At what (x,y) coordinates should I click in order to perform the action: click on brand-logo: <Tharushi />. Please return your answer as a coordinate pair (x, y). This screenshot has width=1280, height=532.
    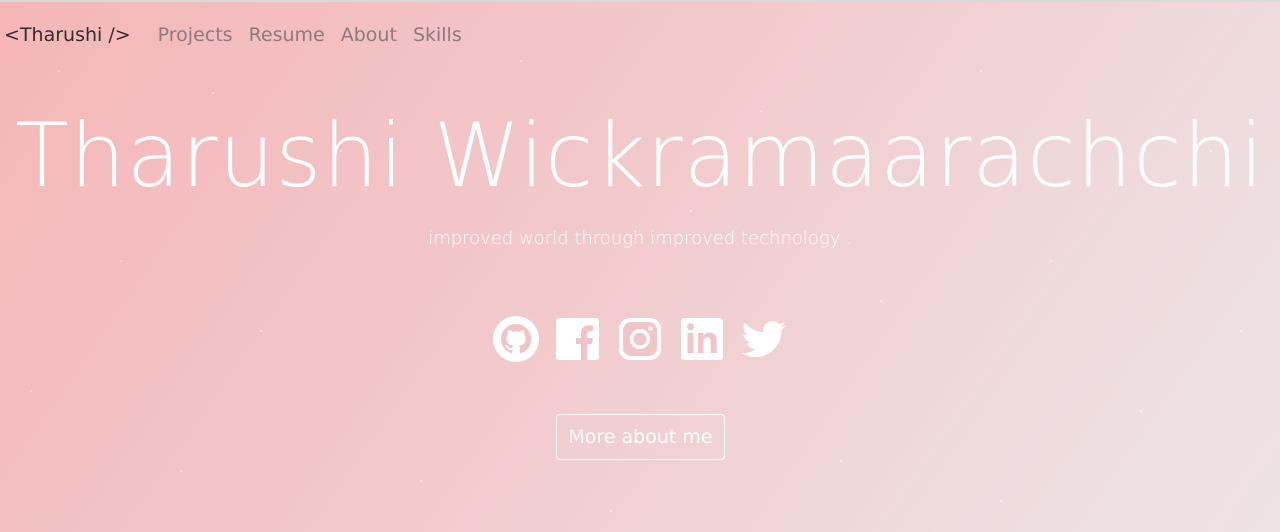
    Looking at the image, I should click on (67, 35).